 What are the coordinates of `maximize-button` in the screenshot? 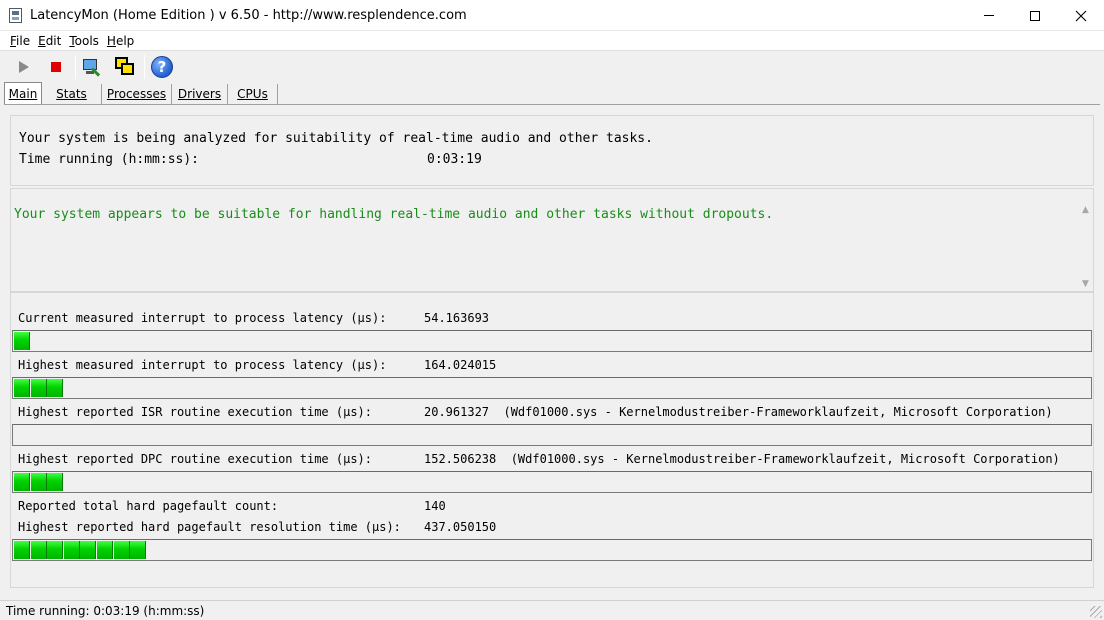 It's located at (1035, 15).